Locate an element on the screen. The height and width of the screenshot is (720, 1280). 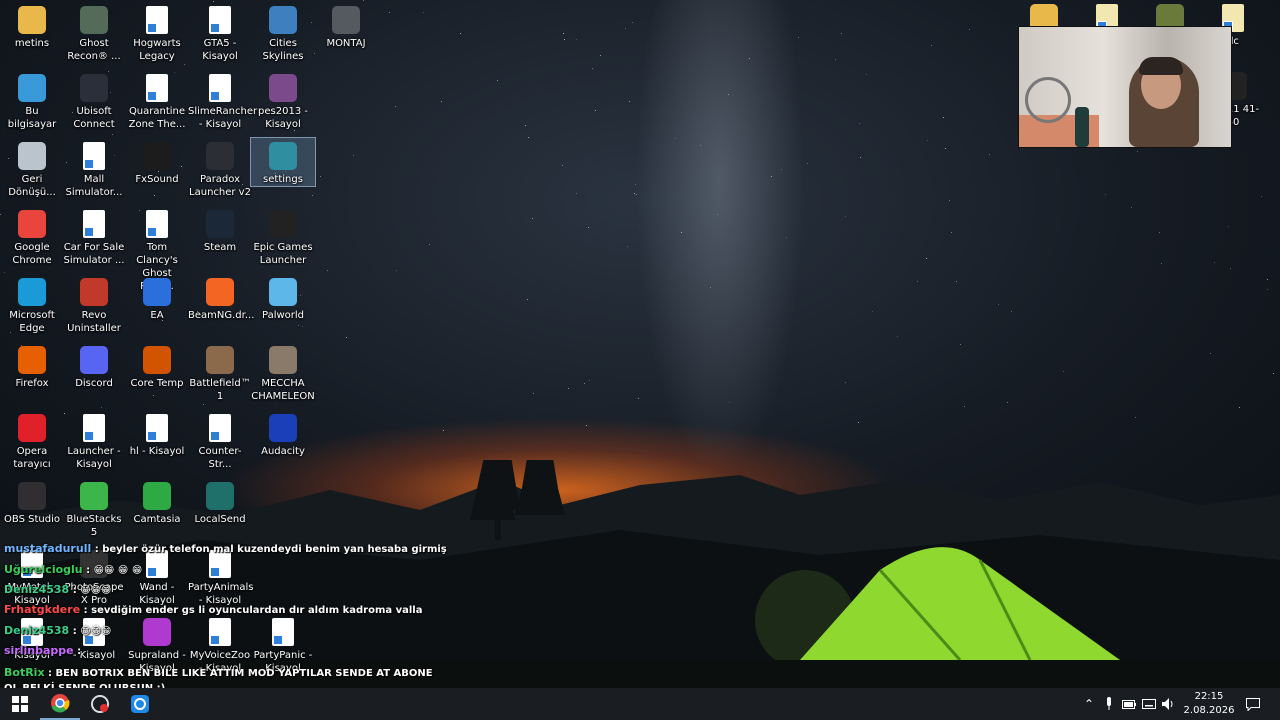
desktop-icon-pes2013: pes2013 - Kisayol is located at coordinates (283, 100).